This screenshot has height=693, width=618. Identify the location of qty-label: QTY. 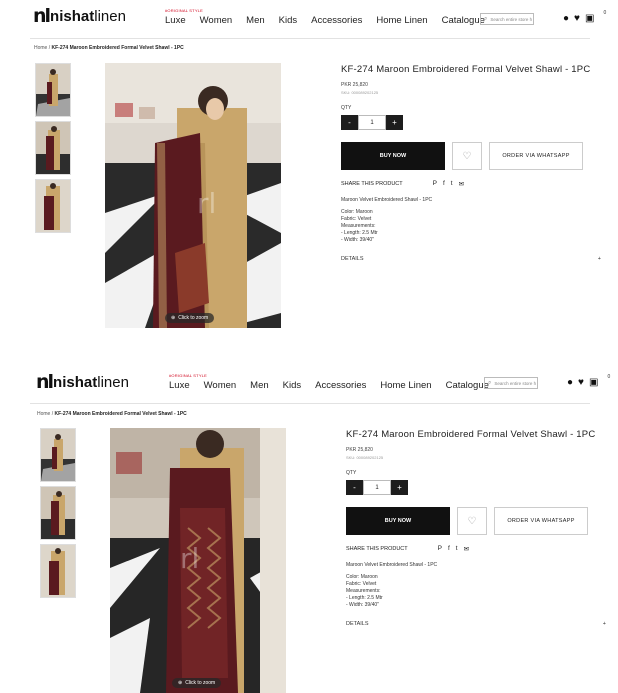
(351, 473).